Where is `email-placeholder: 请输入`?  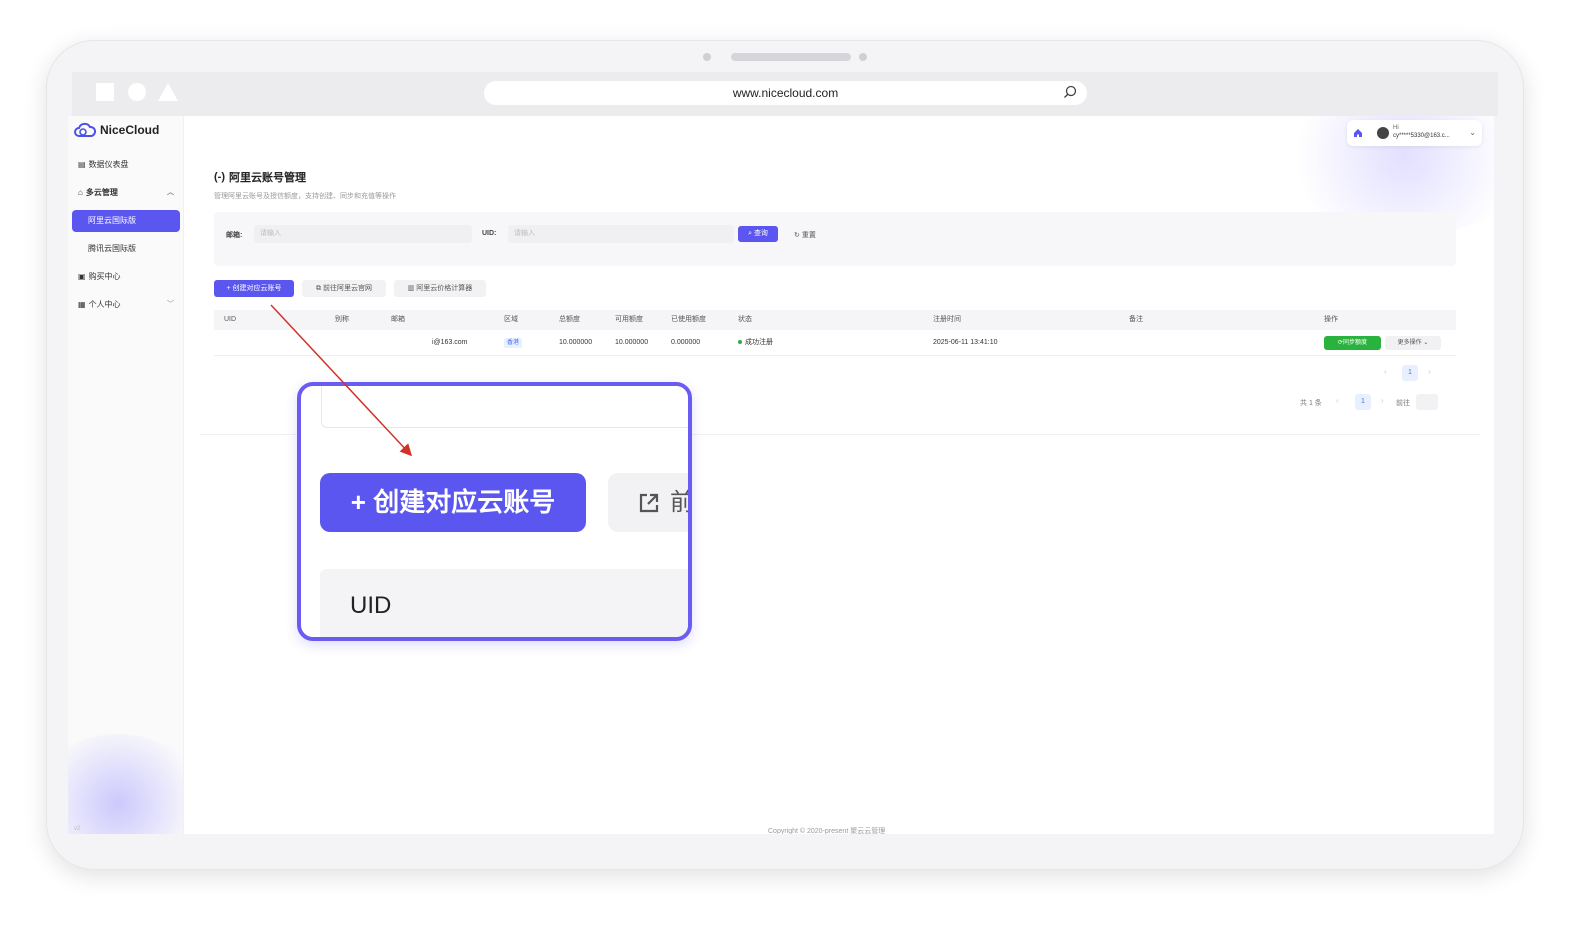
email-placeholder: 请输入 is located at coordinates (270, 233).